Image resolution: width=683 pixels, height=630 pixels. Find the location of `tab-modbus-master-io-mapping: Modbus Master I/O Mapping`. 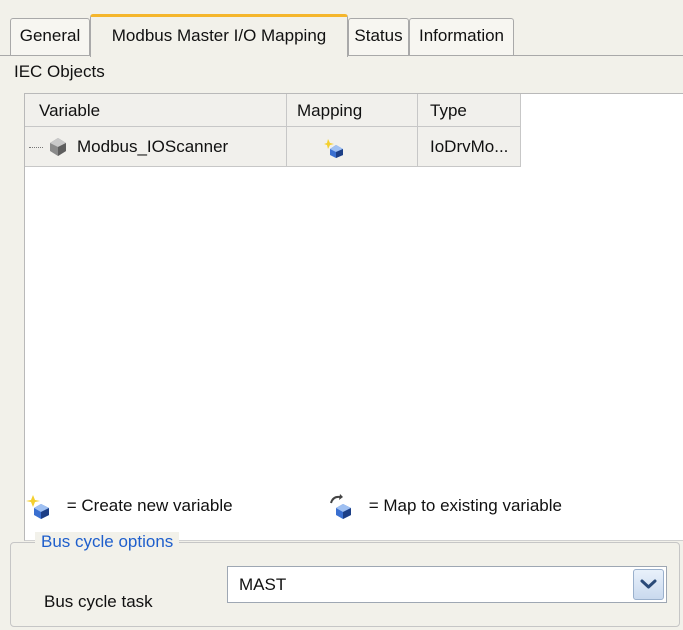

tab-modbus-master-io-mapping: Modbus Master I/O Mapping is located at coordinates (219, 35).